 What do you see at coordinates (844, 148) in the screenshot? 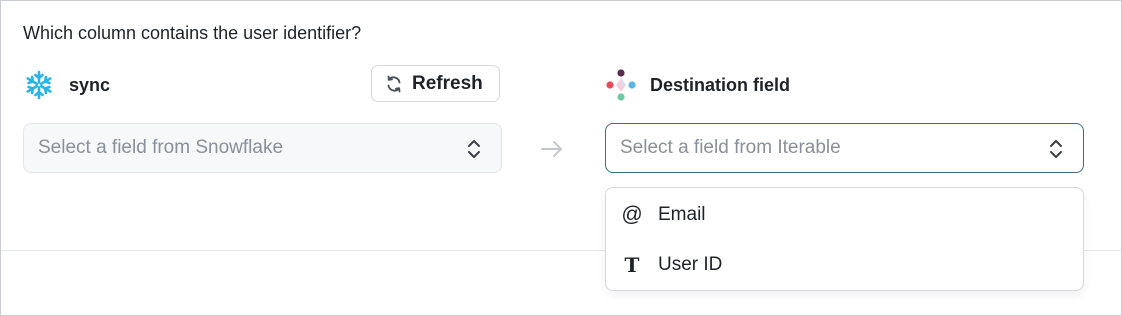
I see `destination-field-select: Select a field from Iterable` at bounding box center [844, 148].